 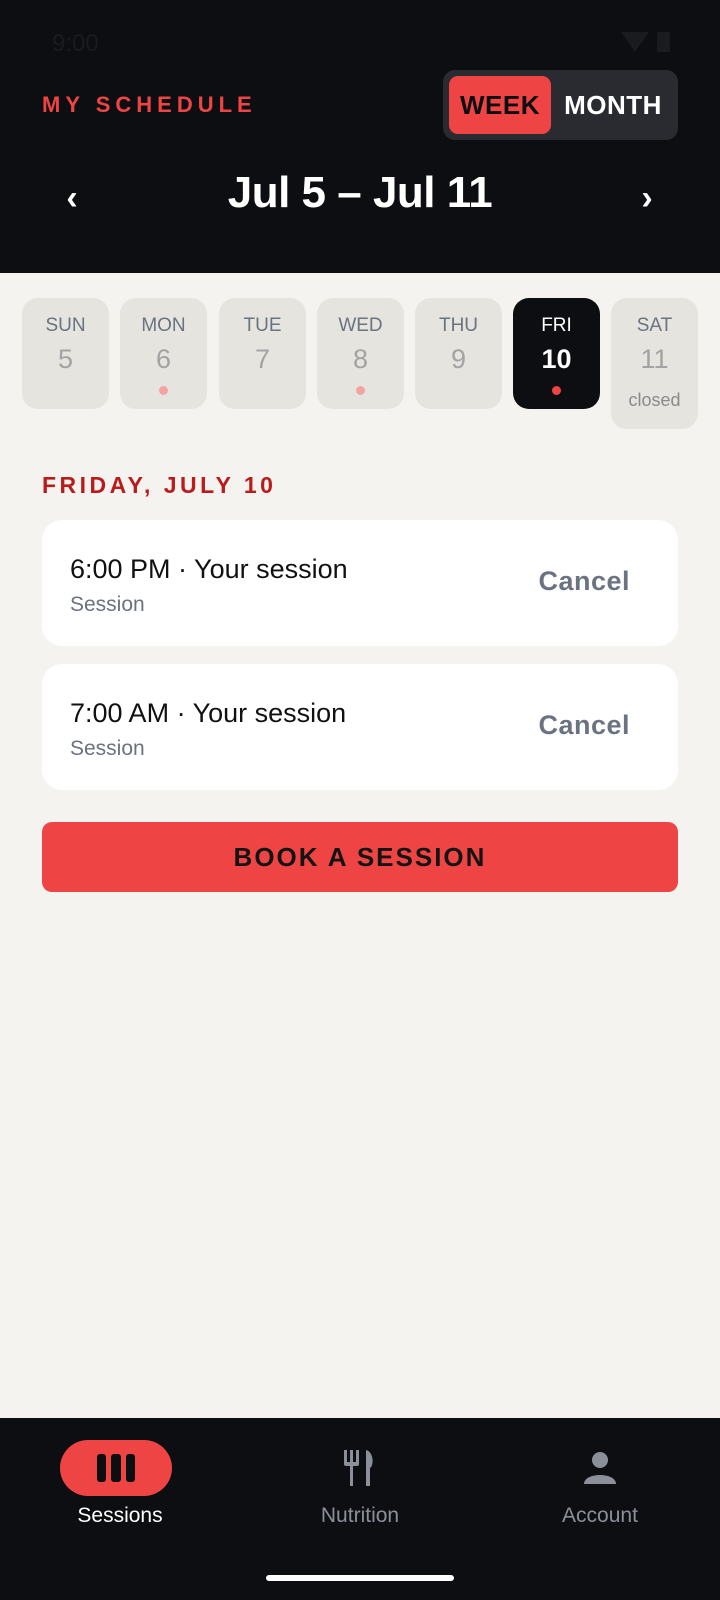 I want to click on day-thu: THU 9, so click(x=458, y=353).